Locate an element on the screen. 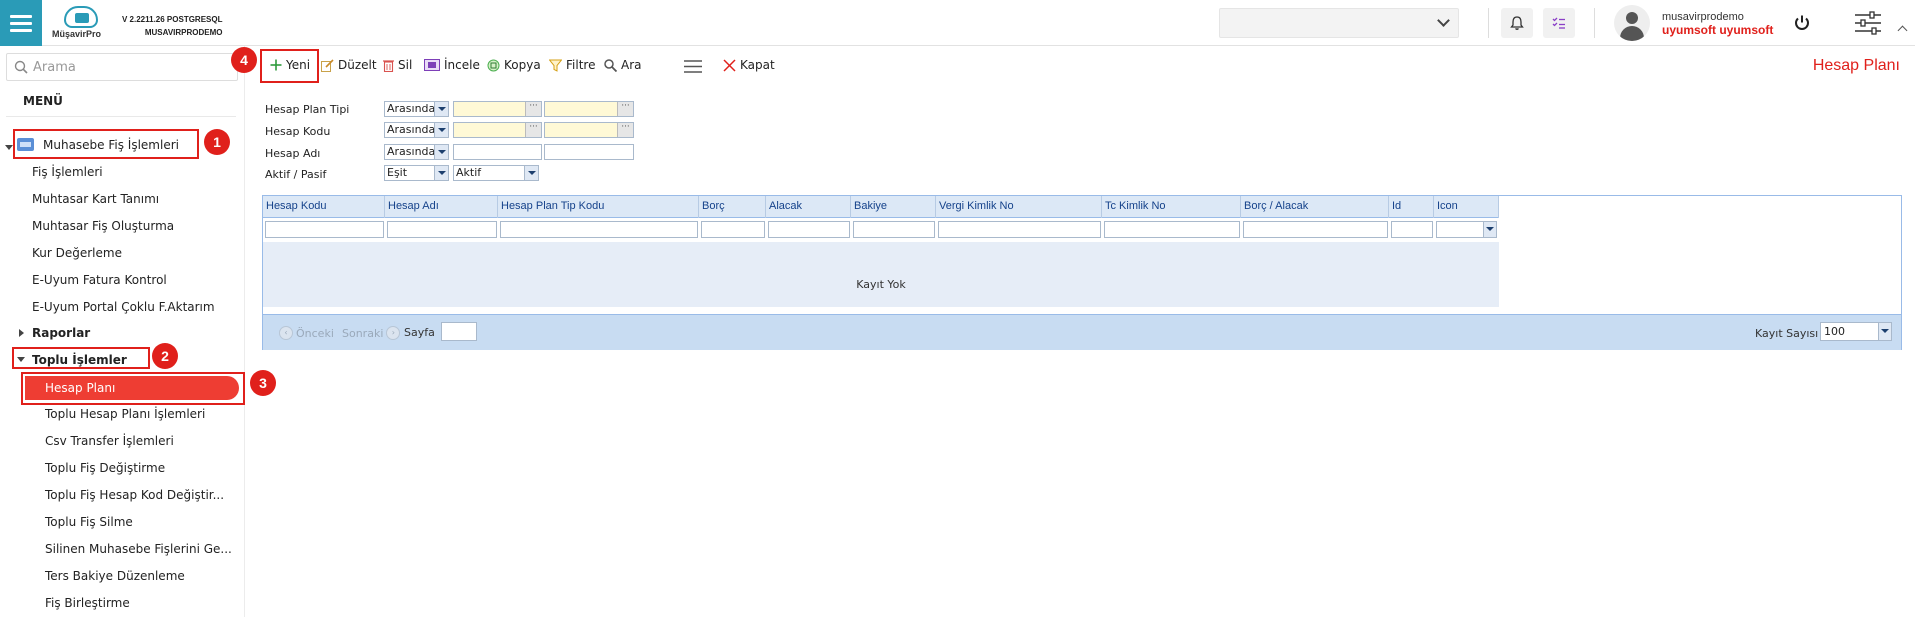  grid-body: Kayıt Yok is located at coordinates (881, 274).